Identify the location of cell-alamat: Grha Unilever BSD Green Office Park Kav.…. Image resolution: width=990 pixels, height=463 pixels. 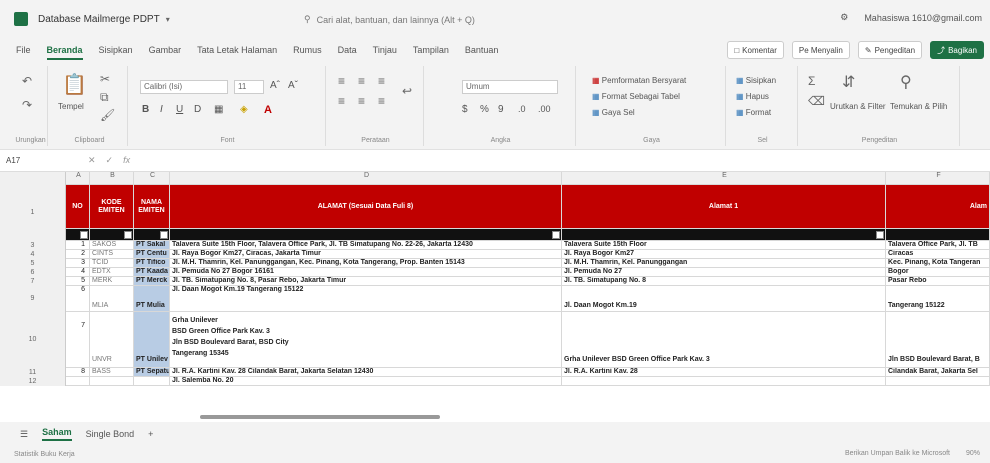
(366, 340).